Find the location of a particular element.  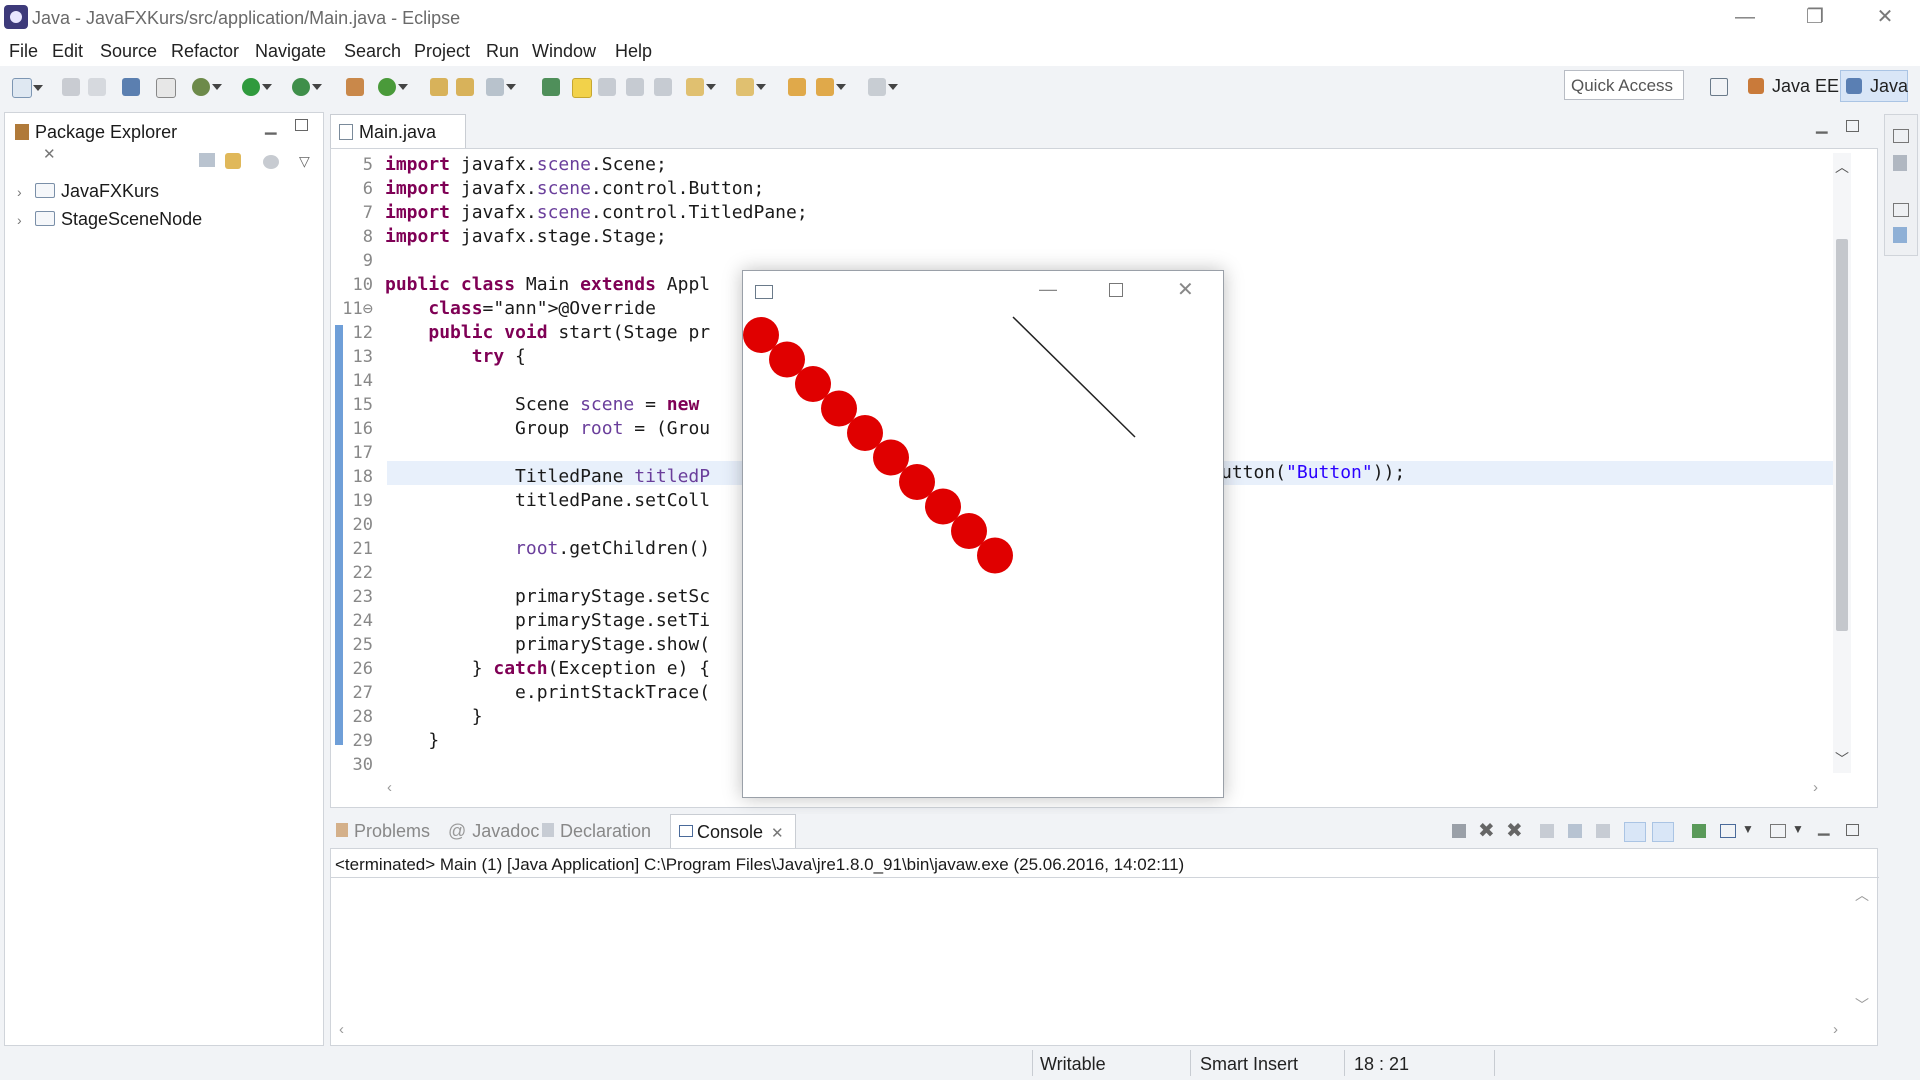

clear-console-icon is located at coordinates (1547, 831).